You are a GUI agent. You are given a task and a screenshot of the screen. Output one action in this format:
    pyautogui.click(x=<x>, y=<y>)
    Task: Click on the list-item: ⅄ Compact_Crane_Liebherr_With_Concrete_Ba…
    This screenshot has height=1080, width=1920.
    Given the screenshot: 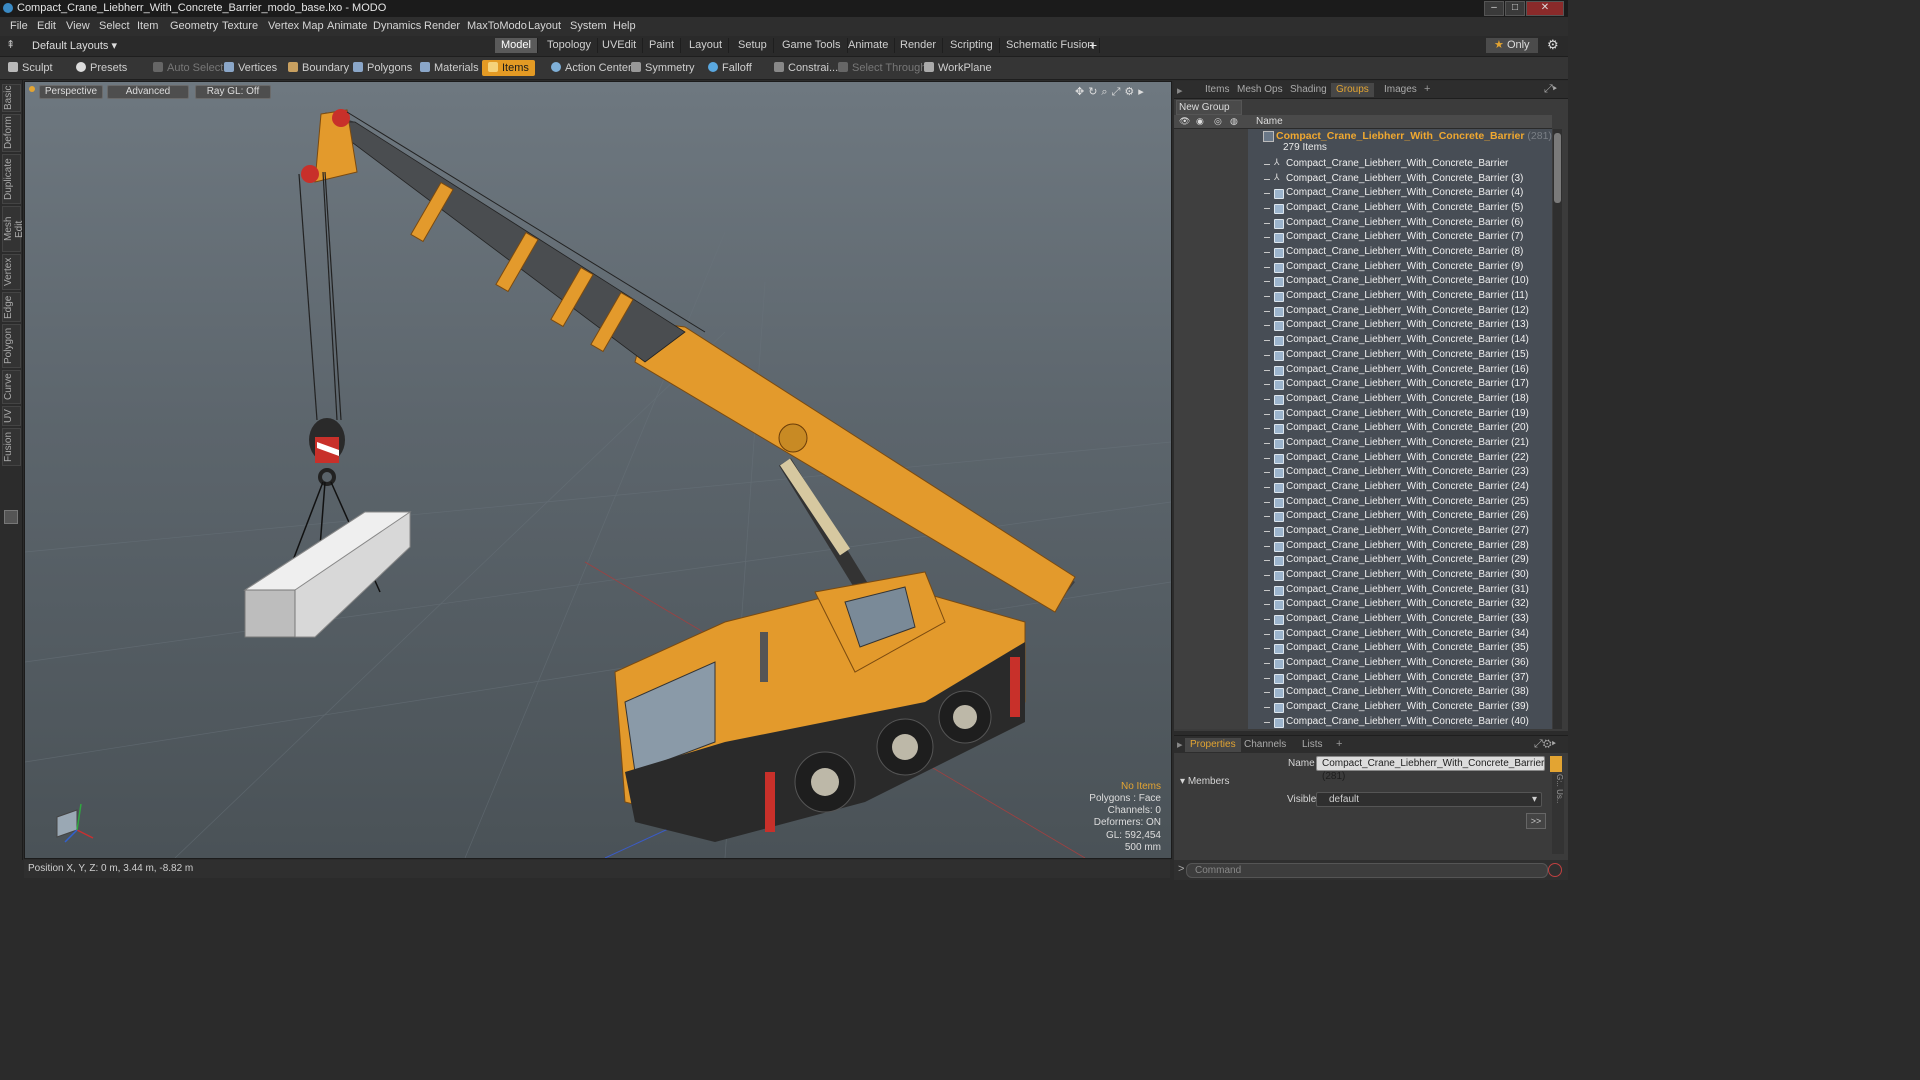 What is the action you would take?
    pyautogui.click(x=1363, y=179)
    